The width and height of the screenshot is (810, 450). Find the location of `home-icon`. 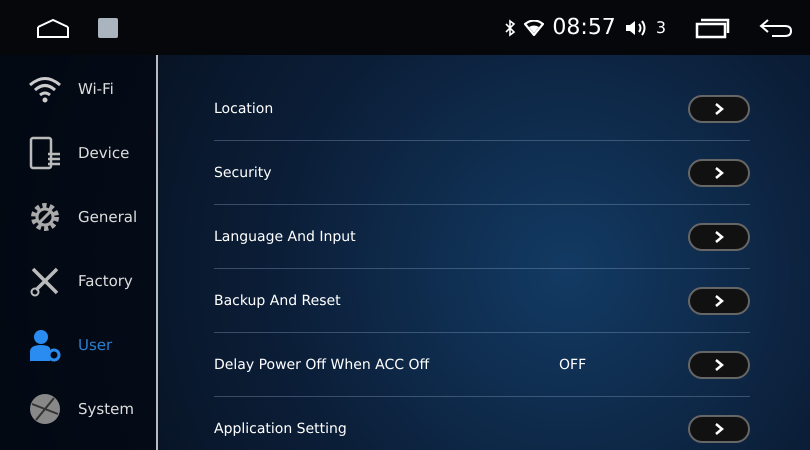

home-icon is located at coordinates (53, 27).